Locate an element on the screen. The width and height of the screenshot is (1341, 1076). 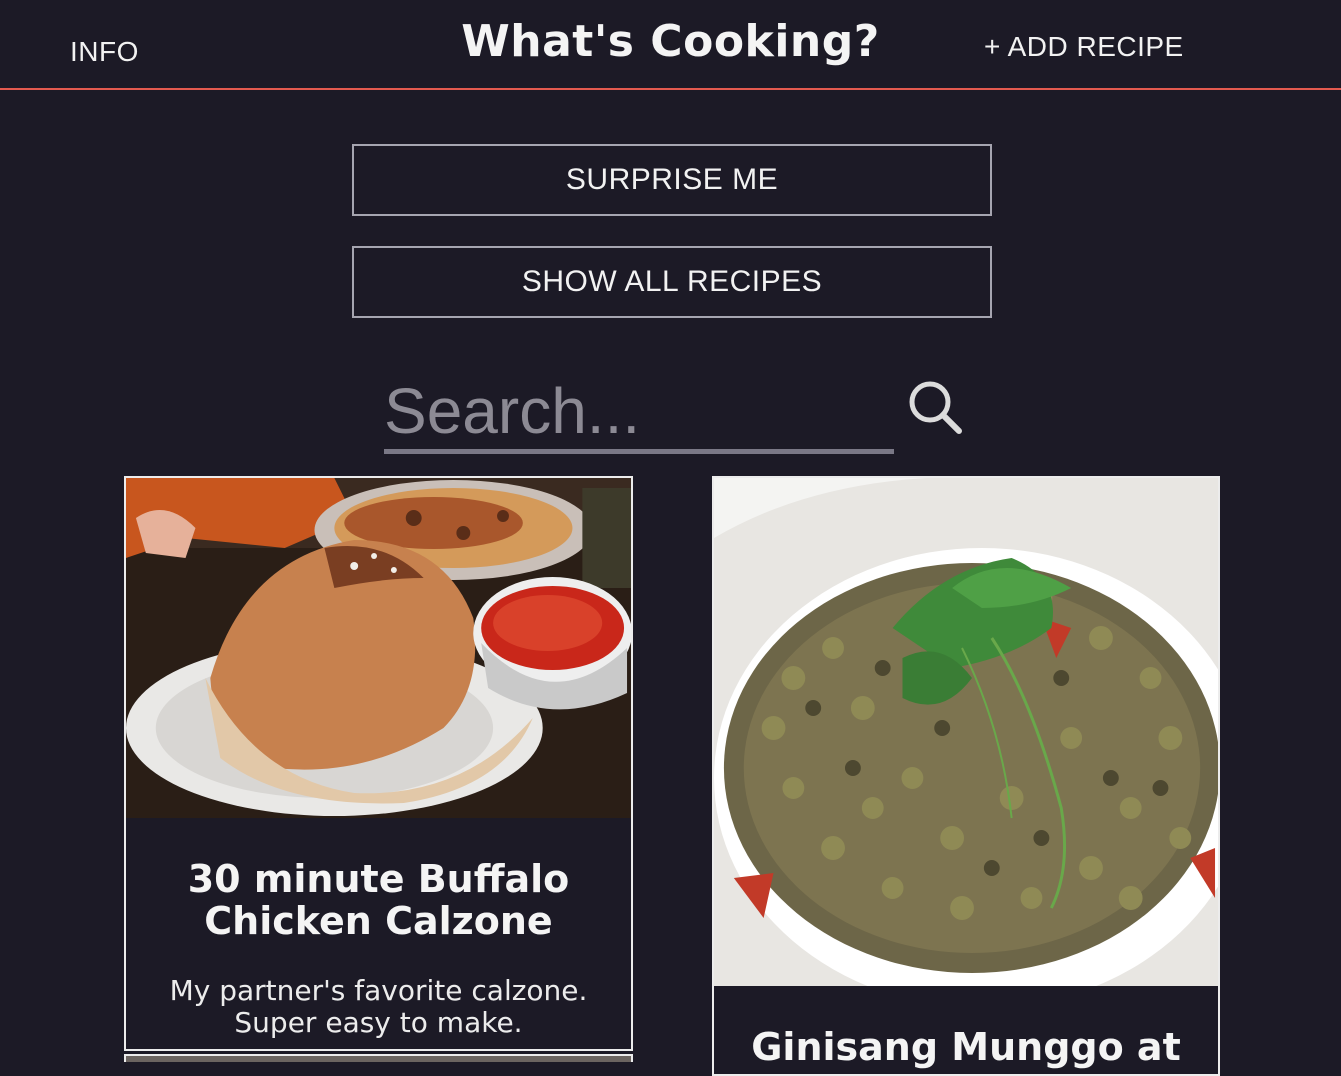
add-recipe-link: + ADD RECIPE is located at coordinates (1084, 47).